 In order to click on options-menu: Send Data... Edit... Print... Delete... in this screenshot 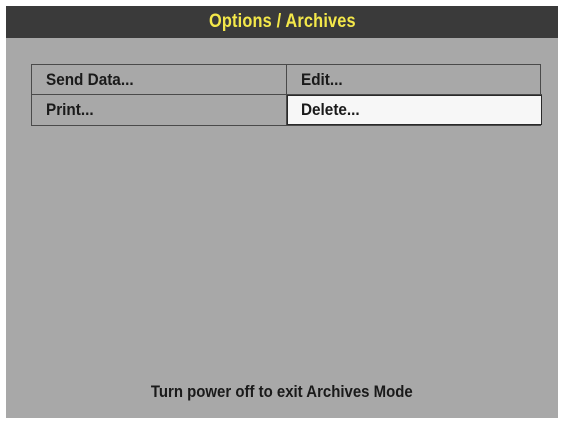, I will do `click(286, 95)`.